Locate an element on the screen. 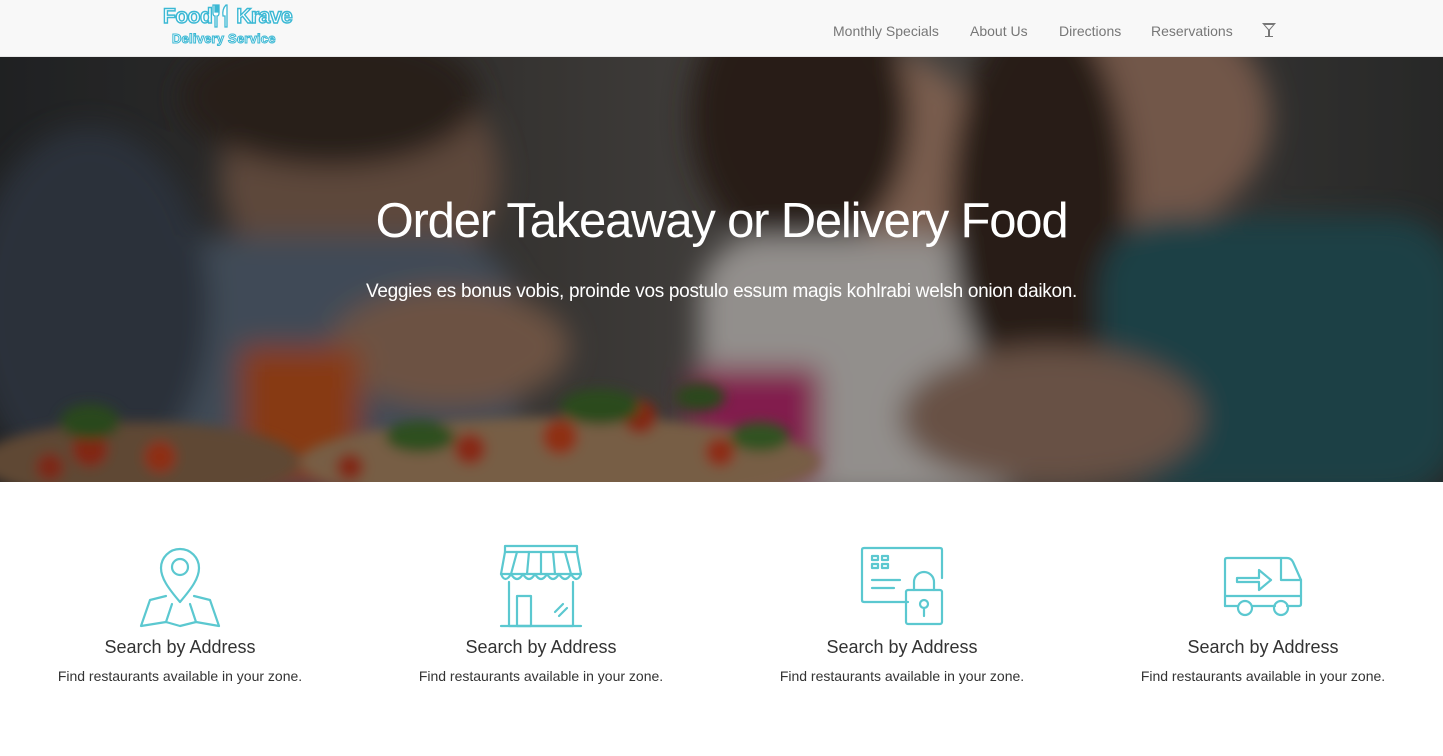 This screenshot has width=1443, height=756. storefront-icon is located at coordinates (541, 586).